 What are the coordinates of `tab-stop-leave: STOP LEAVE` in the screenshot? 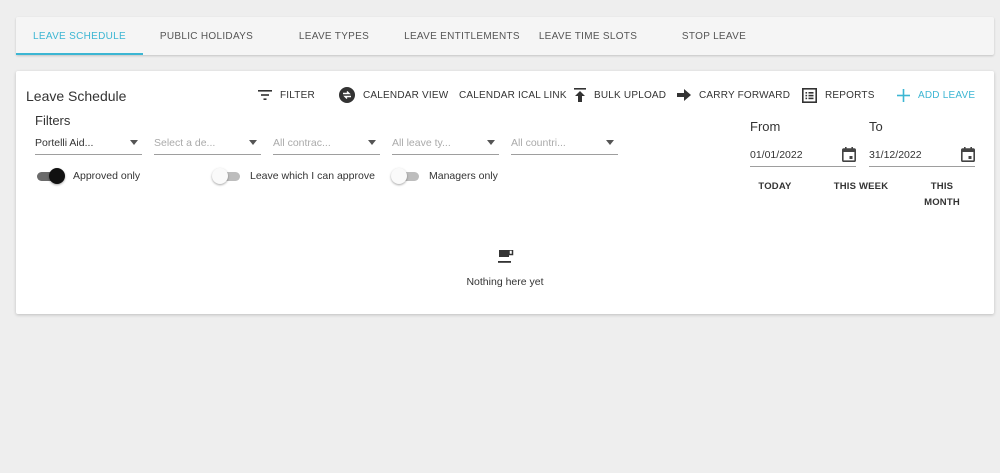 It's located at (714, 36).